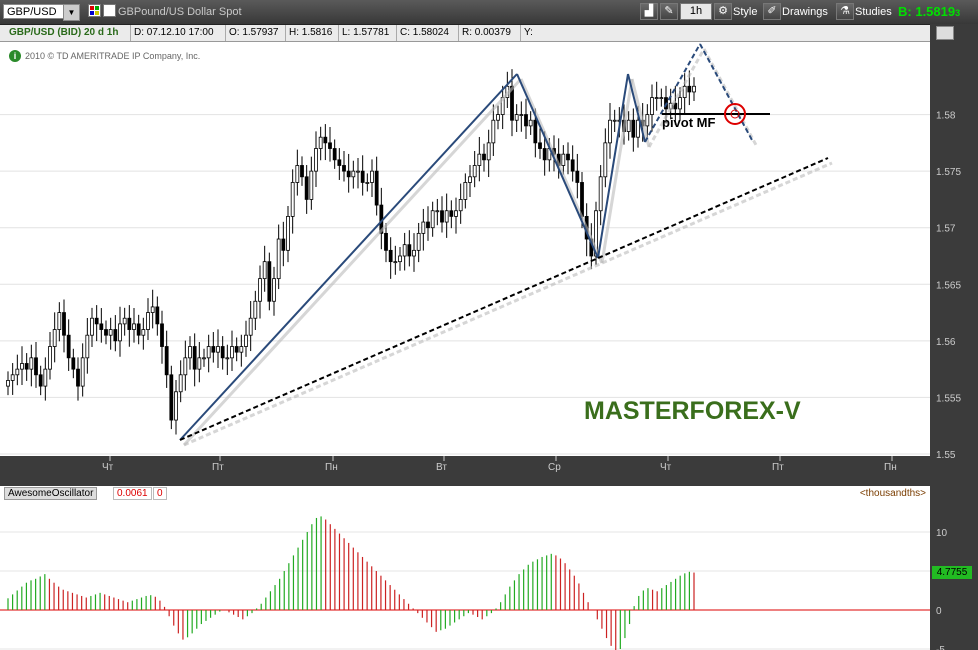 The height and width of the screenshot is (650, 978). What do you see at coordinates (41, 12) in the screenshot?
I see `symbol-input: GBP/USD ▼` at bounding box center [41, 12].